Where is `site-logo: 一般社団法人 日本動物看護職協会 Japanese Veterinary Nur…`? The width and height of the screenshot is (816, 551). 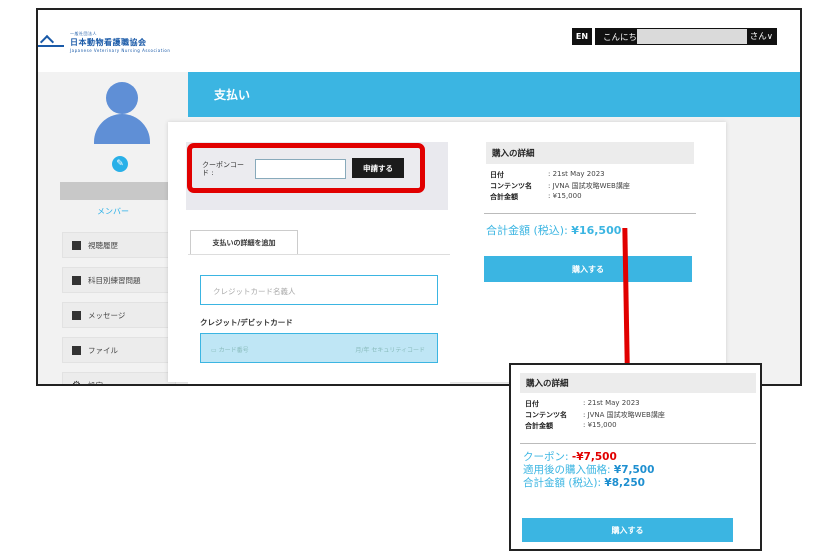
site-logo: 一般社団法人 日本動物看護職協会 Japanese Veterinary Nur… is located at coordinates (104, 42).